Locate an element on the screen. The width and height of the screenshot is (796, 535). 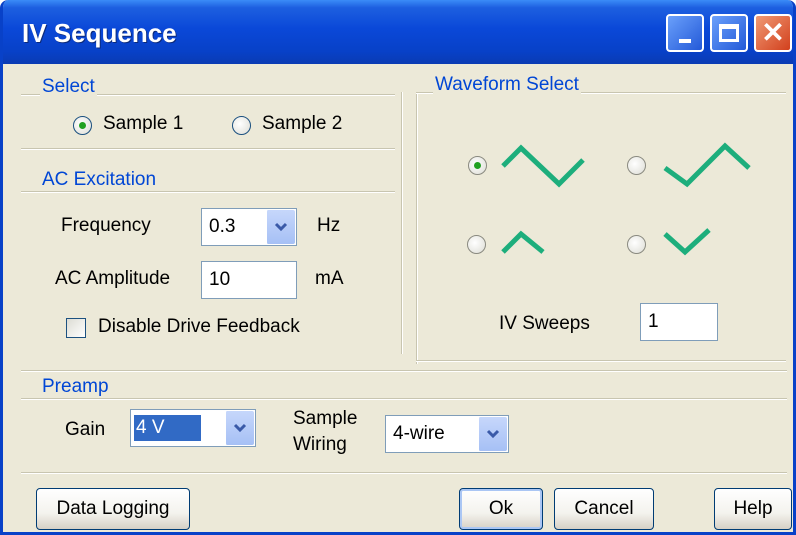
triangle-wave-up-down-icon is located at coordinates (707, 165).